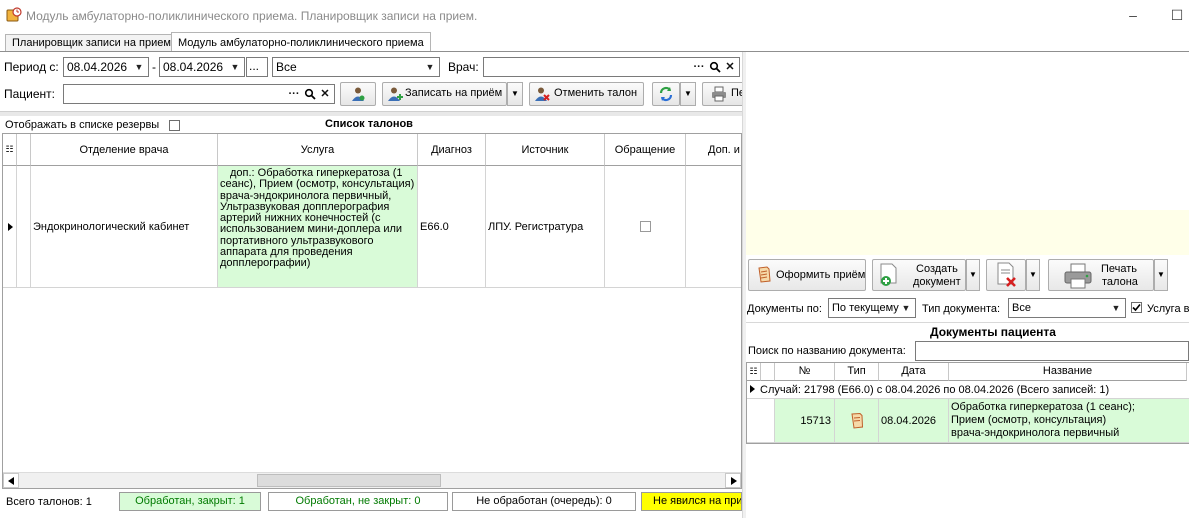  I want to click on create-document-button: Создать документ, so click(919, 275).